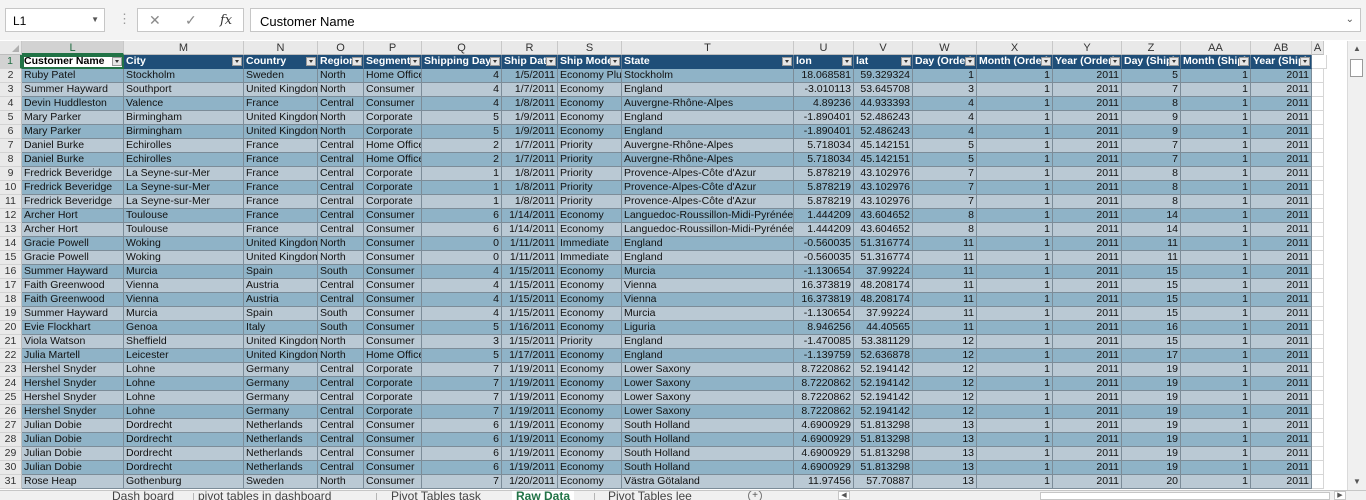 The image size is (1366, 500). What do you see at coordinates (824, 482) in the screenshot?
I see `table-cell: 11.97456` at bounding box center [824, 482].